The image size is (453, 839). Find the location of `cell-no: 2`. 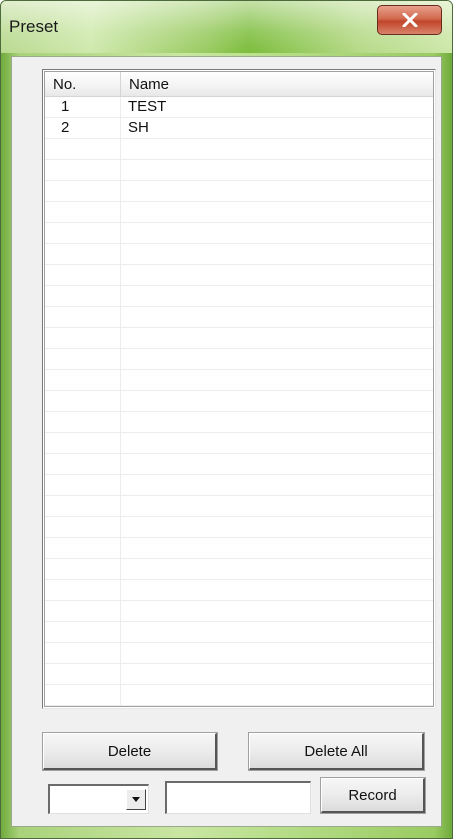

cell-no: 2 is located at coordinates (83, 128).